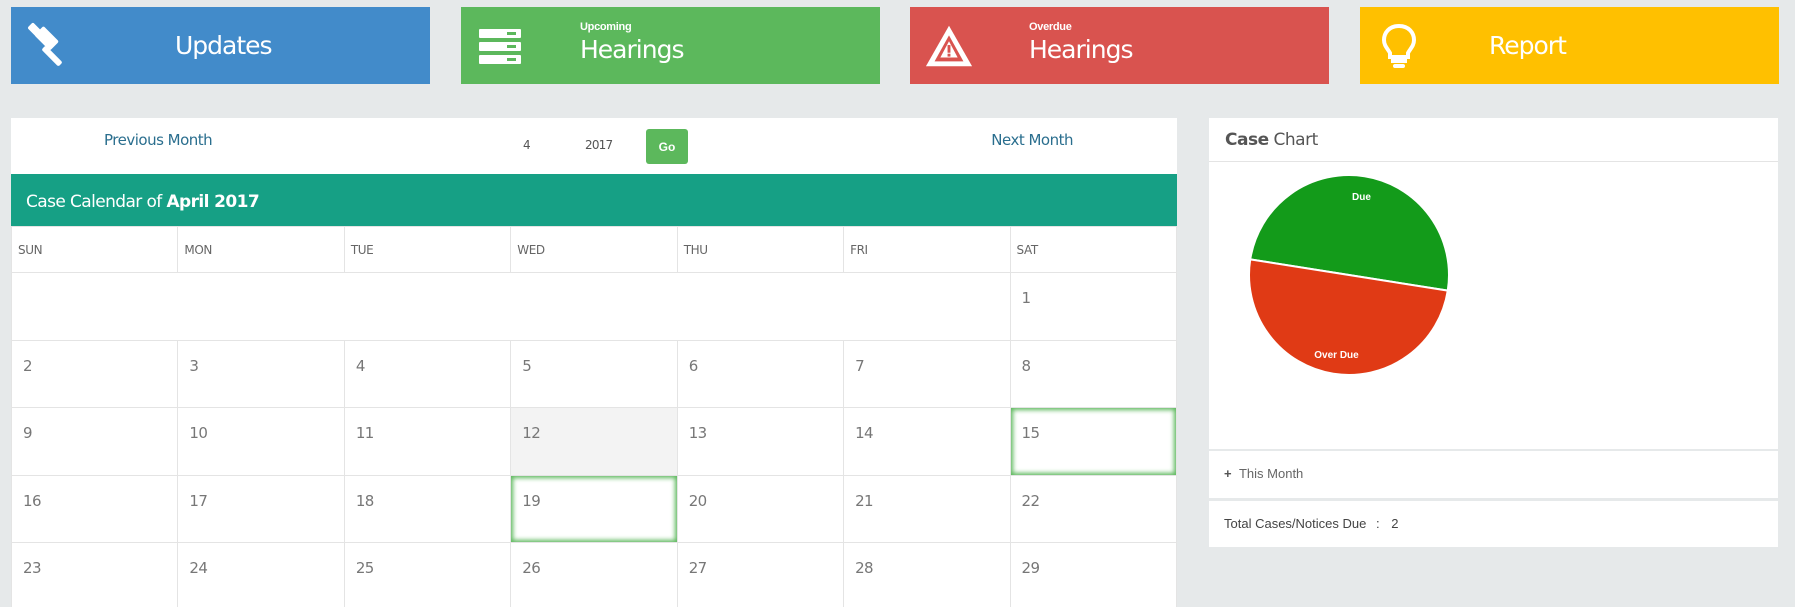  What do you see at coordinates (94, 202) in the screenshot?
I see `calendar-title-prefix: Case Calendar of` at bounding box center [94, 202].